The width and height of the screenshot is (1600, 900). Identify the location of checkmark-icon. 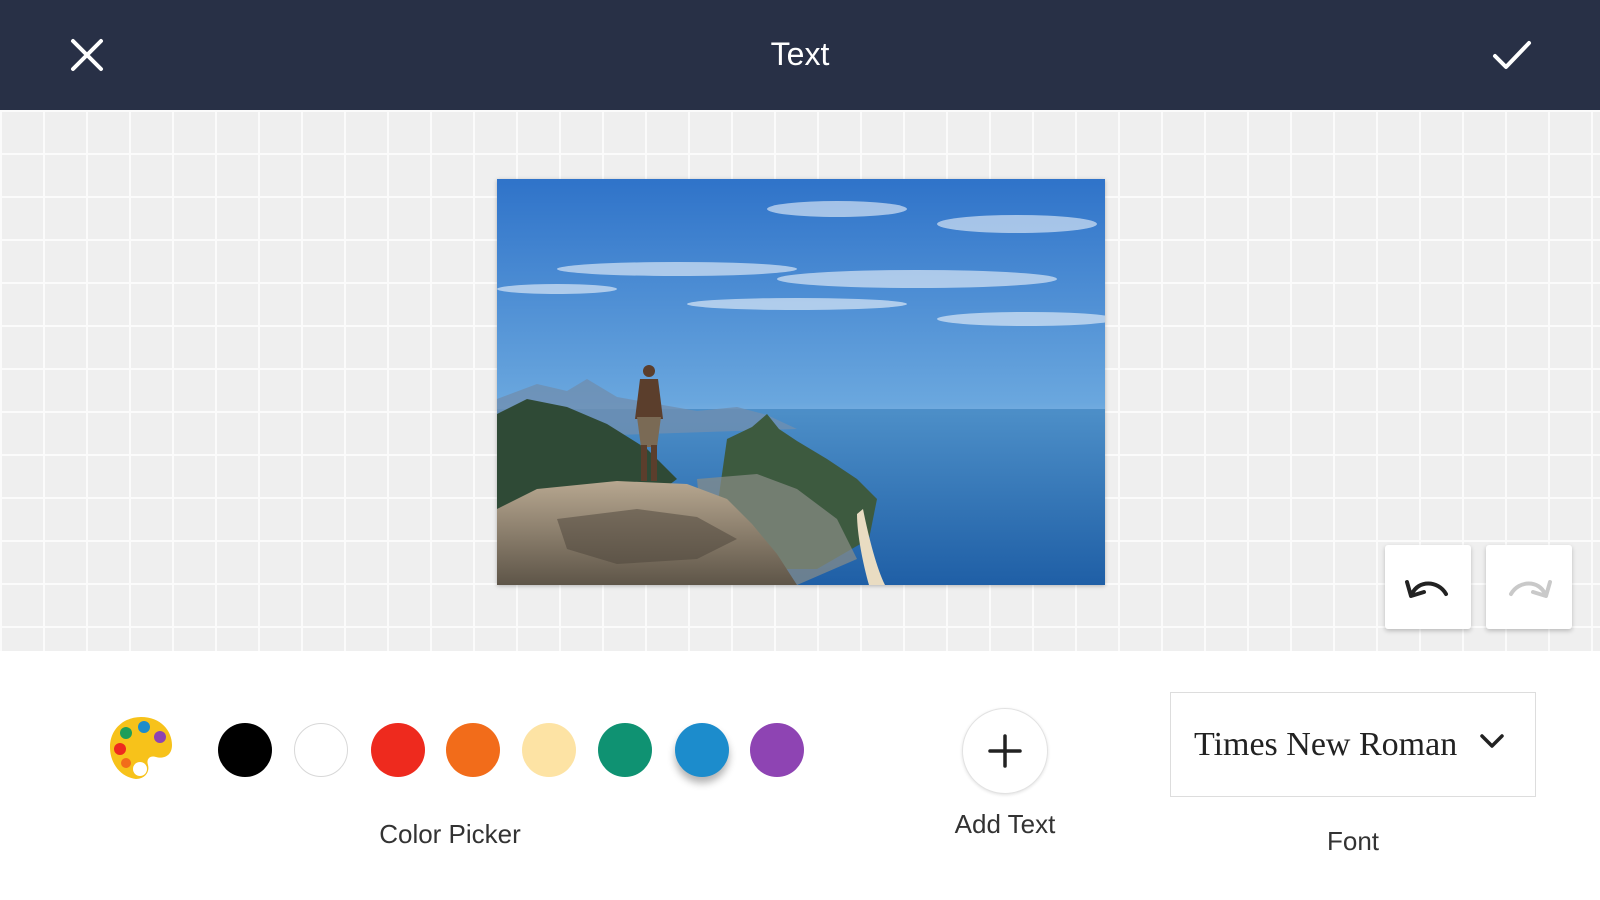
(1512, 55).